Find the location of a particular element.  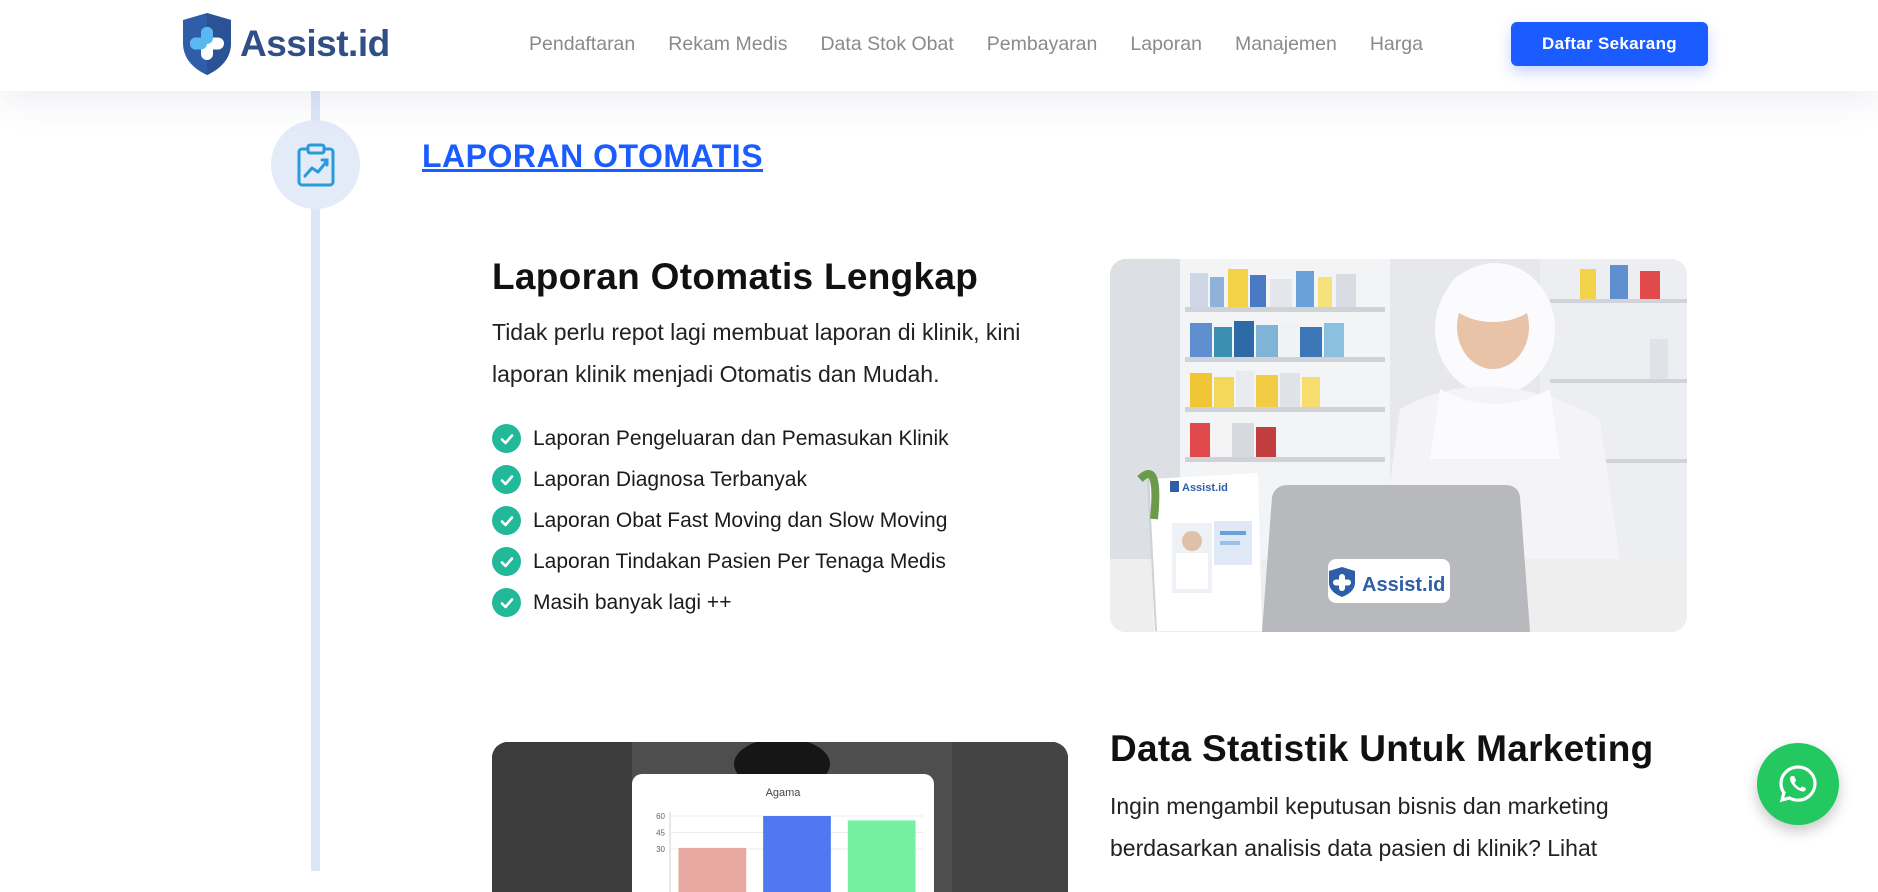

report-chart-icon is located at coordinates (315, 164).